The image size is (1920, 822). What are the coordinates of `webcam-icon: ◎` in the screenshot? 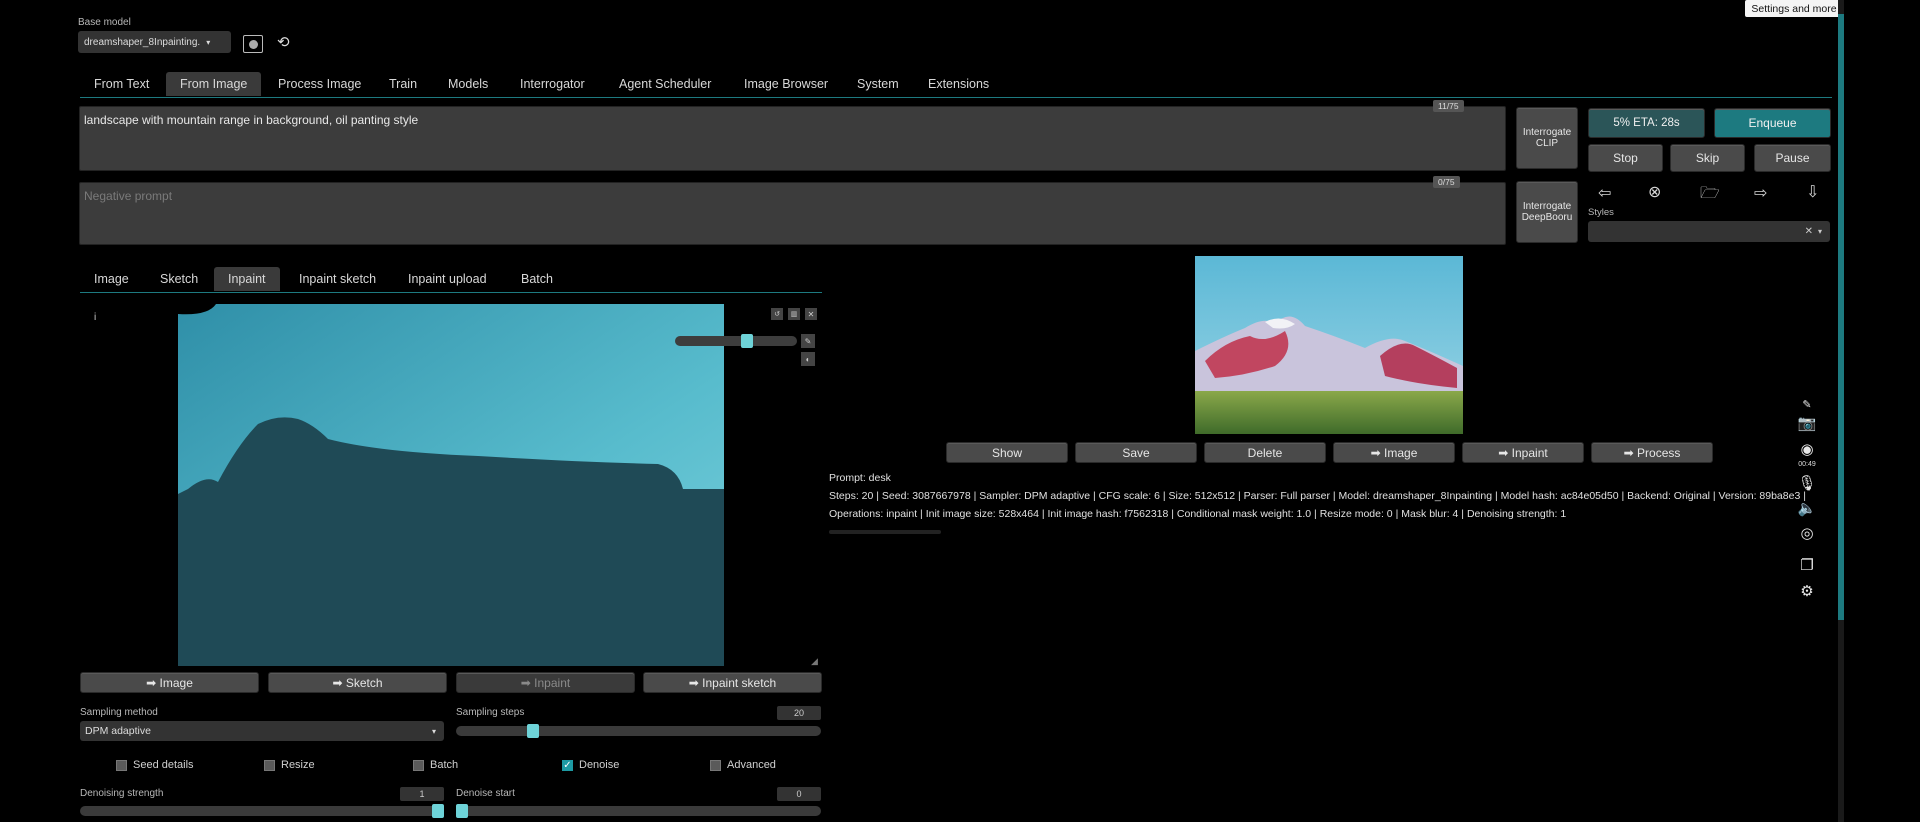 It's located at (1807, 533).